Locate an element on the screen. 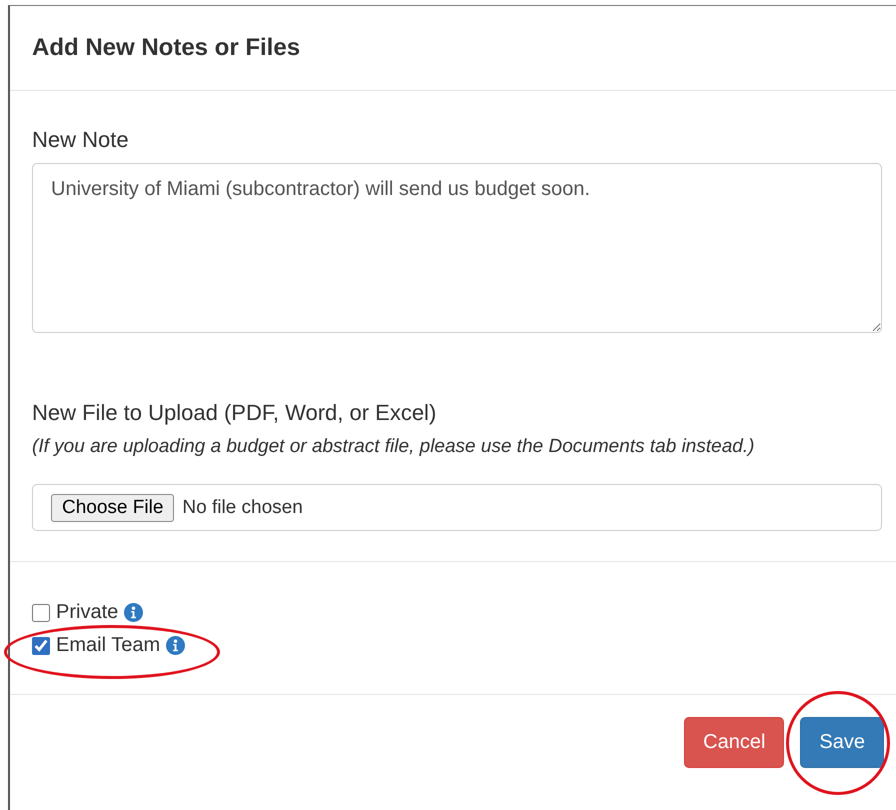  choose-file-button: Choose File is located at coordinates (112, 508).